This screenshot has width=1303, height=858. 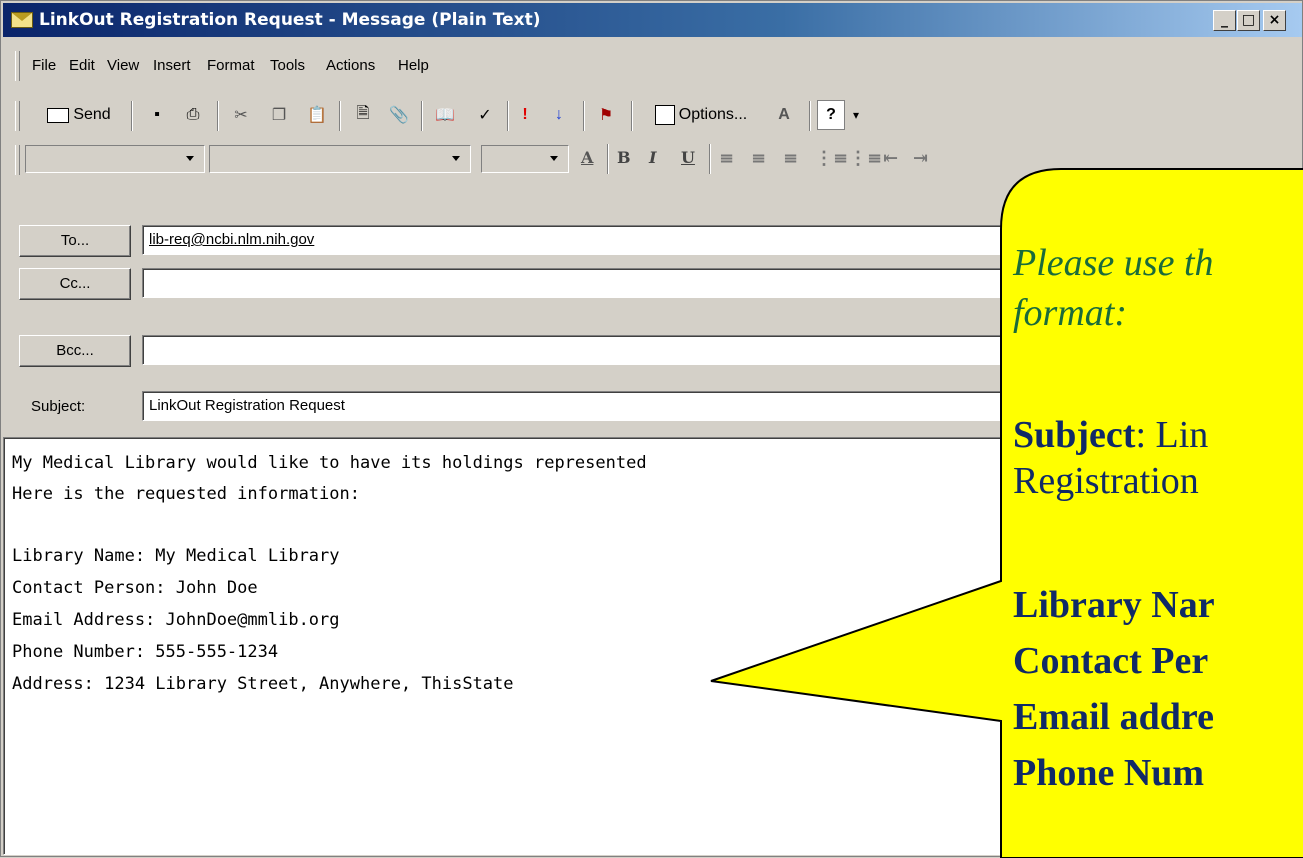 What do you see at coordinates (1113, 263) in the screenshot?
I see `callout-instruction-line1: Please use th` at bounding box center [1113, 263].